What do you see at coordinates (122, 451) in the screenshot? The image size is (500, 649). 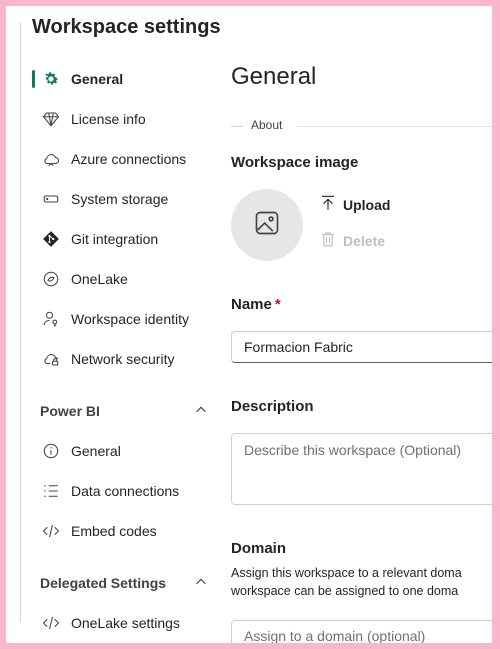 I see `sidebar-item-powerbi-general: General` at bounding box center [122, 451].